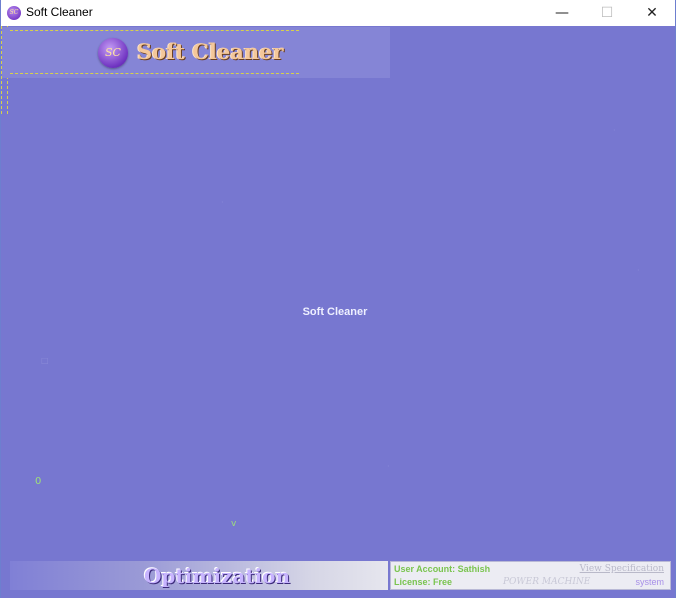 The image size is (676, 598). I want to click on optimization-label: Optimization, so click(217, 576).